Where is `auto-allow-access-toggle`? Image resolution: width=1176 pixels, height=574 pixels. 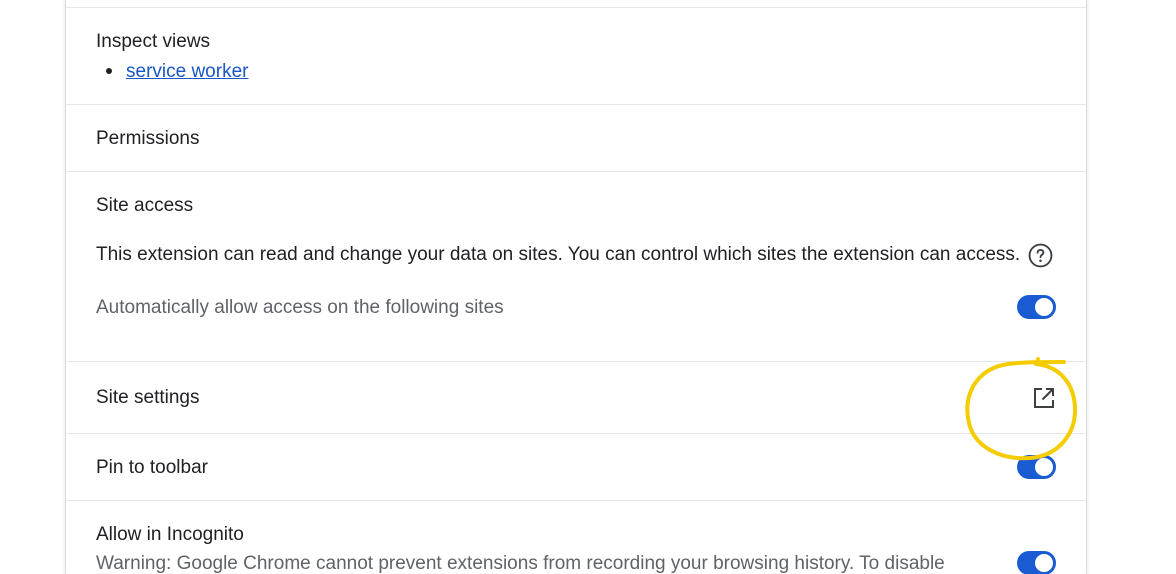 auto-allow-access-toggle is located at coordinates (1036, 307).